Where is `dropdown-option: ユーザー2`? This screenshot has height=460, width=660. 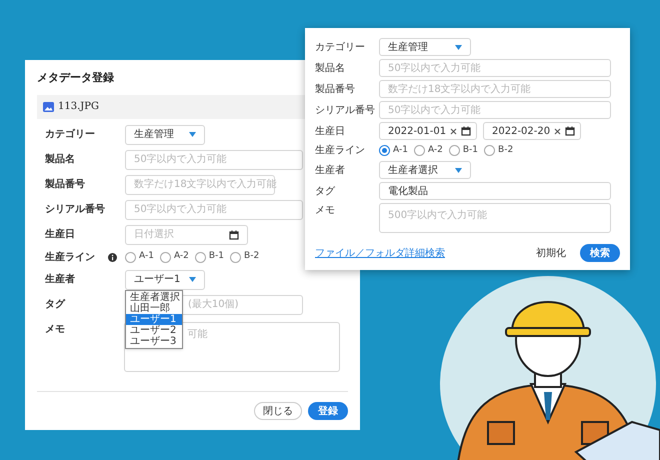 dropdown-option: ユーザー2 is located at coordinates (154, 330).